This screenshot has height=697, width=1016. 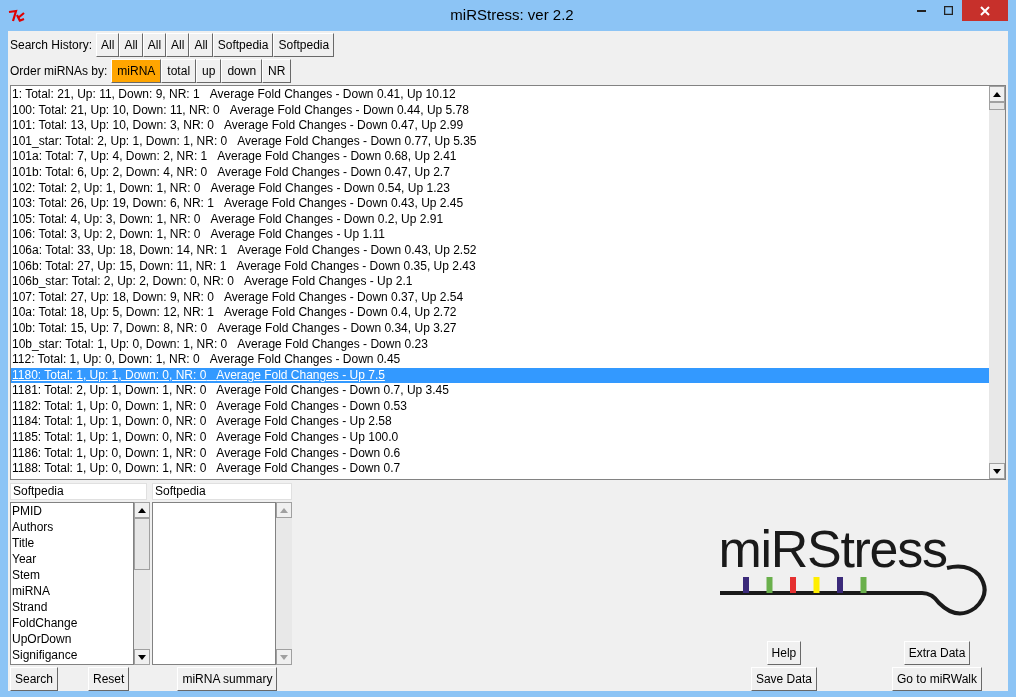 What do you see at coordinates (500, 344) in the screenshot?
I see `result-row: 10b_star: Total: 1, Up: 0, Down: 1, NR: 0 Average Fold Changes - Down 0.23` at bounding box center [500, 344].